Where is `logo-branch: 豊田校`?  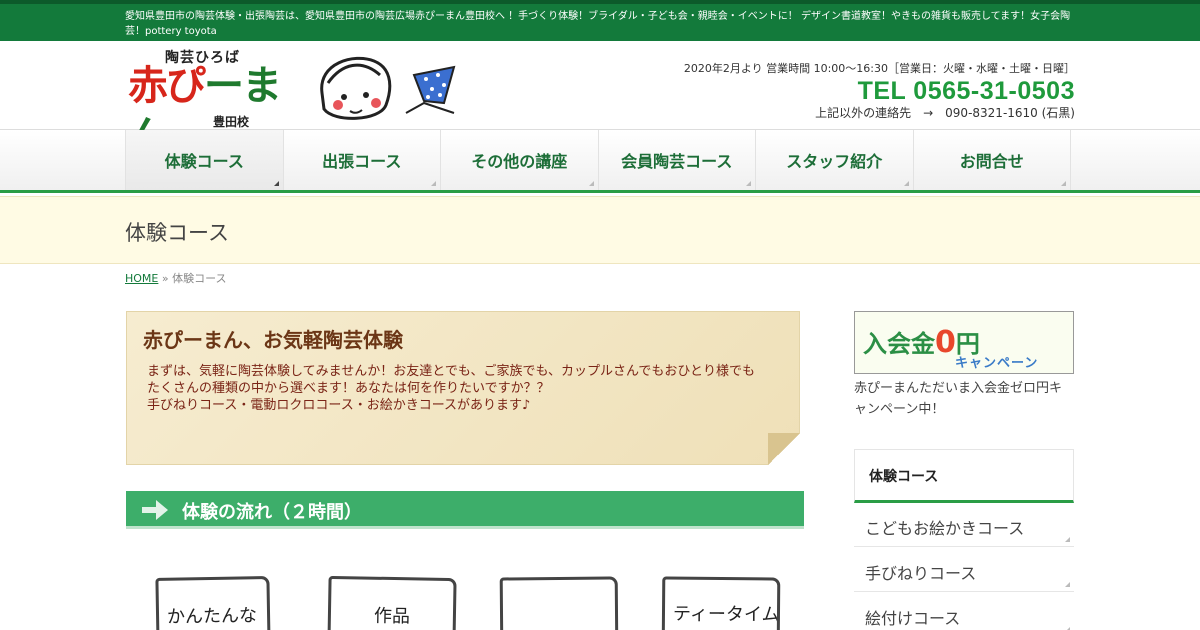
logo-branch: 豊田校 is located at coordinates (231, 122).